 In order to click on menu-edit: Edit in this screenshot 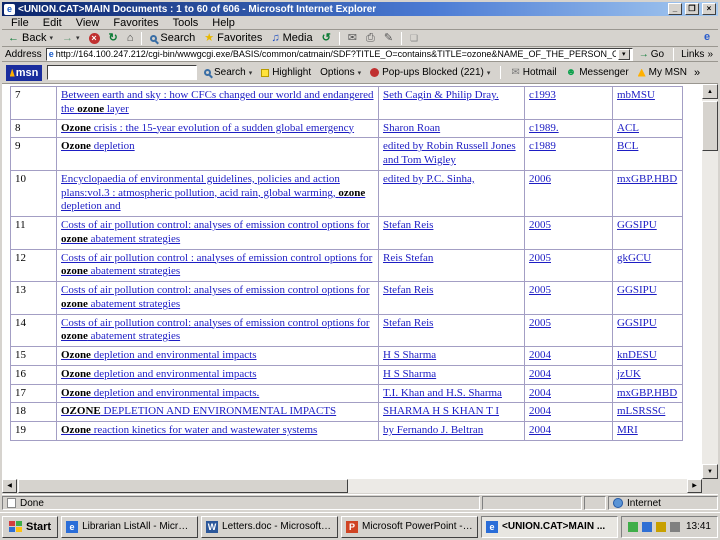, I will do `click(52, 23)`.